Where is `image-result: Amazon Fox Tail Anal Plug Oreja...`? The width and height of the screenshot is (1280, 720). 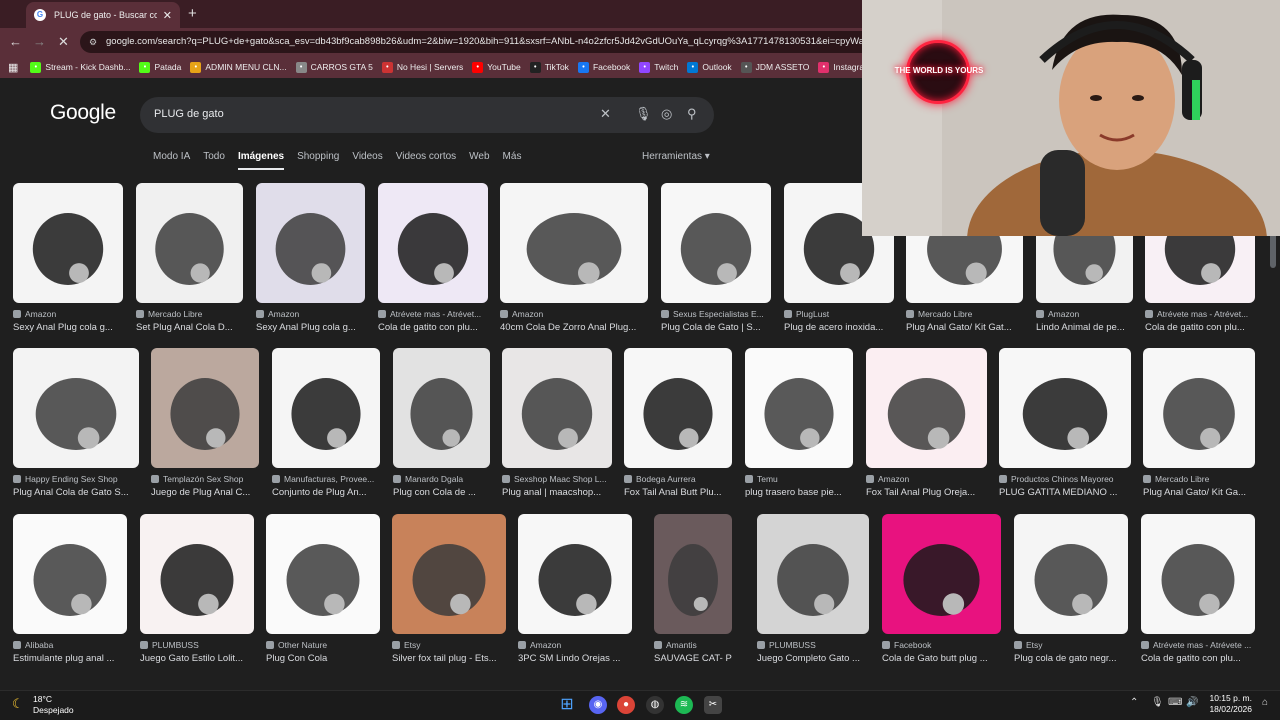
image-result: Amazon Fox Tail Anal Plug Oreja... is located at coordinates (926, 428).